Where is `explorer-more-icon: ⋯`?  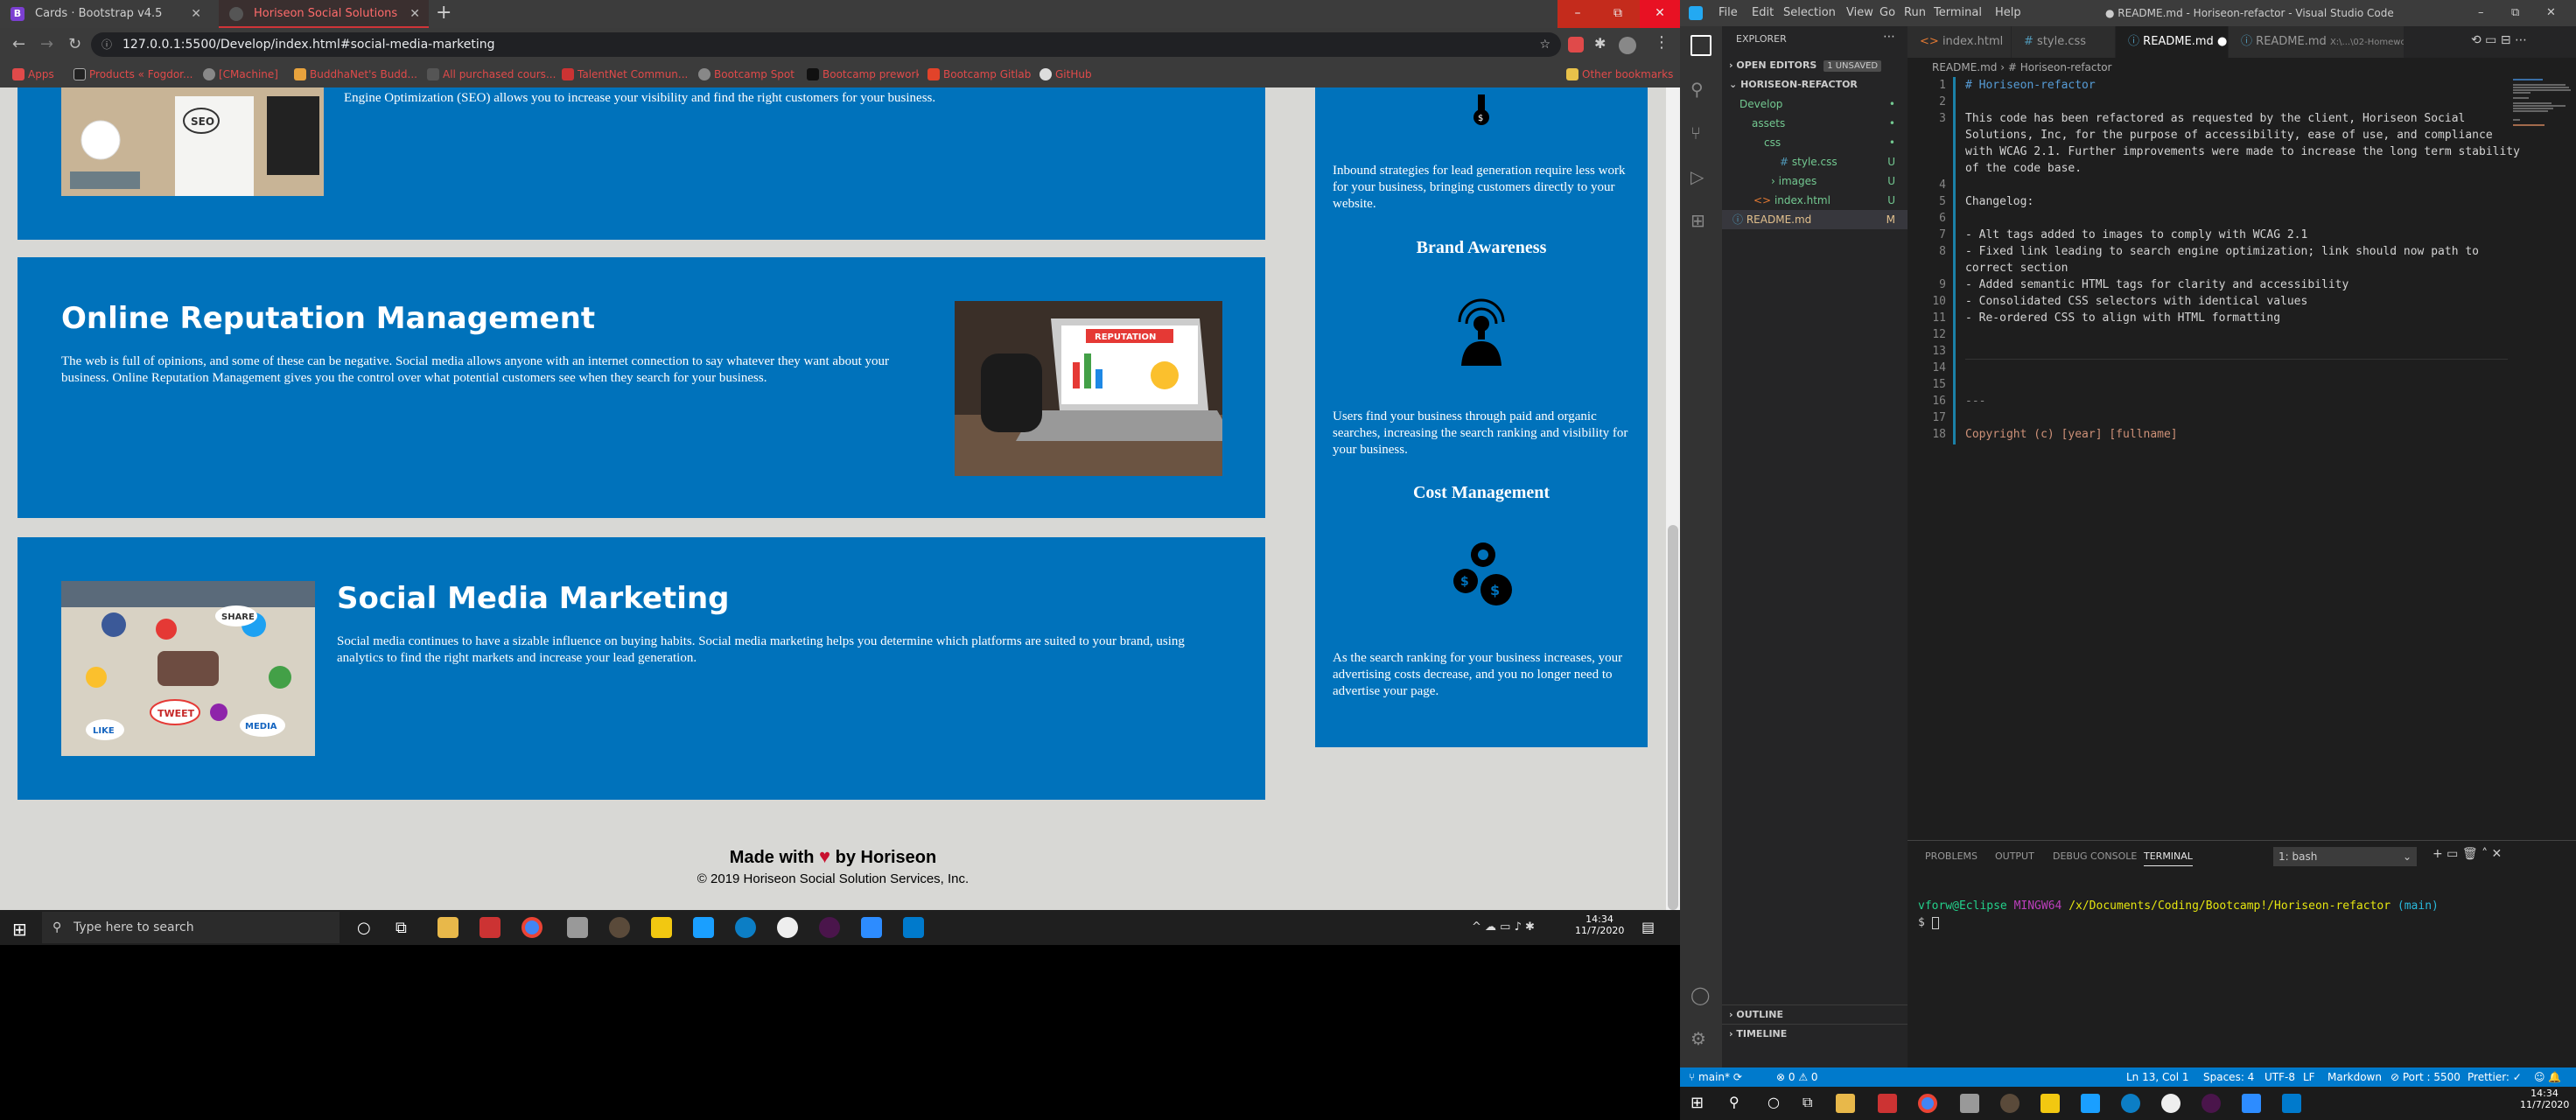
explorer-more-icon: ⋯ is located at coordinates (1889, 37).